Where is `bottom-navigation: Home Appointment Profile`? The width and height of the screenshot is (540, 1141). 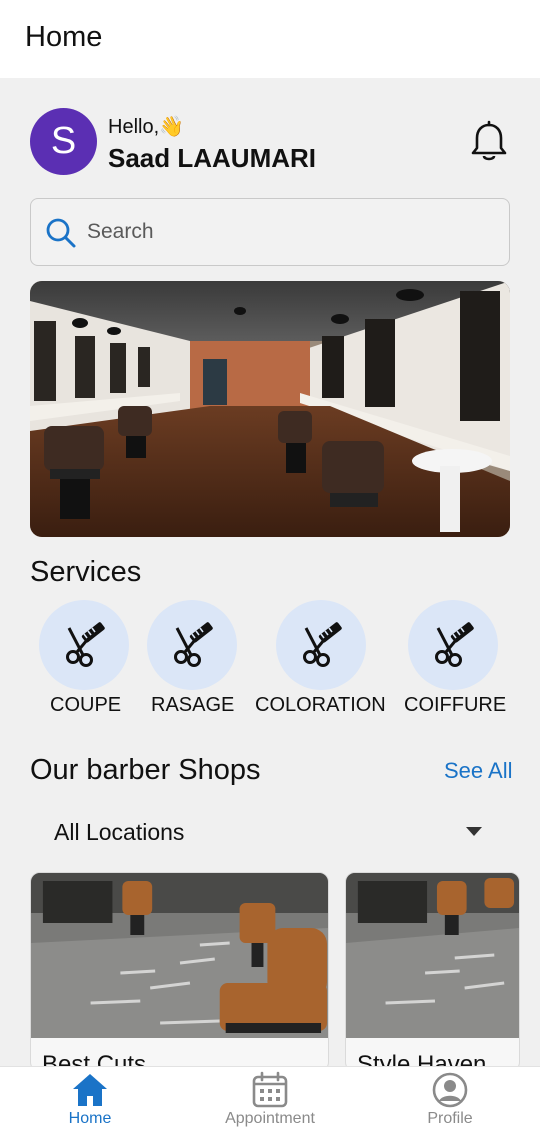 bottom-navigation: Home Appointment Profile is located at coordinates (270, 1103).